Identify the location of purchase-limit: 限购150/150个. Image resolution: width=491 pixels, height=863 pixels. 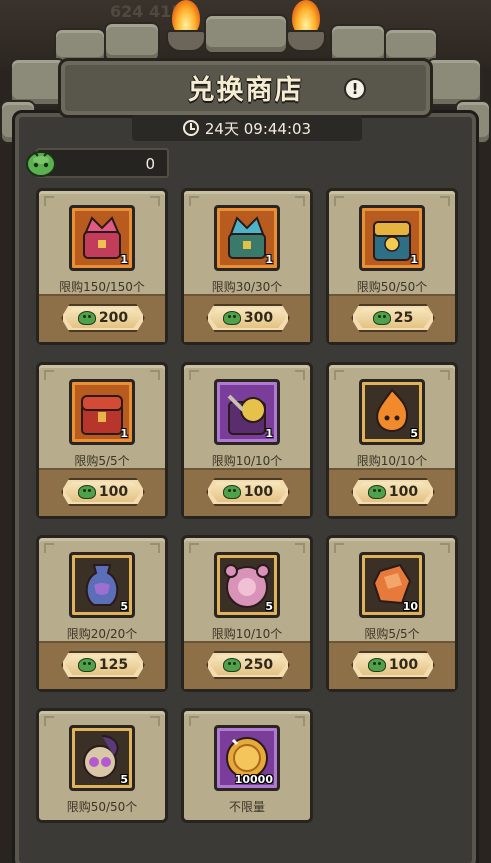
(102, 287).